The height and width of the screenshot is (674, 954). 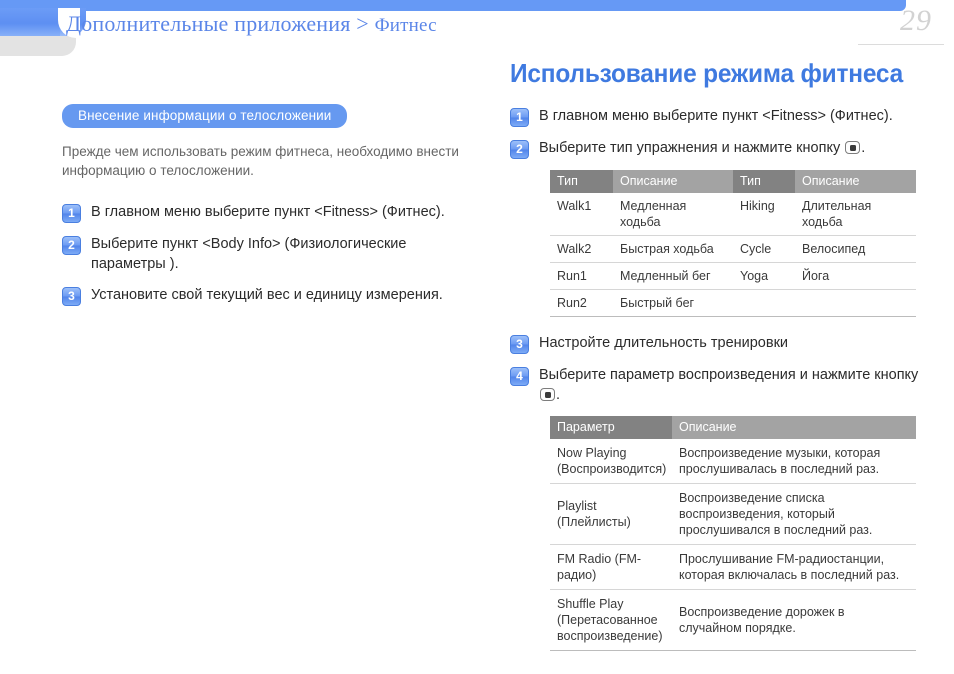 I want to click on list-item: 3 Настройте длительность тренировки, so click(x=716, y=343).